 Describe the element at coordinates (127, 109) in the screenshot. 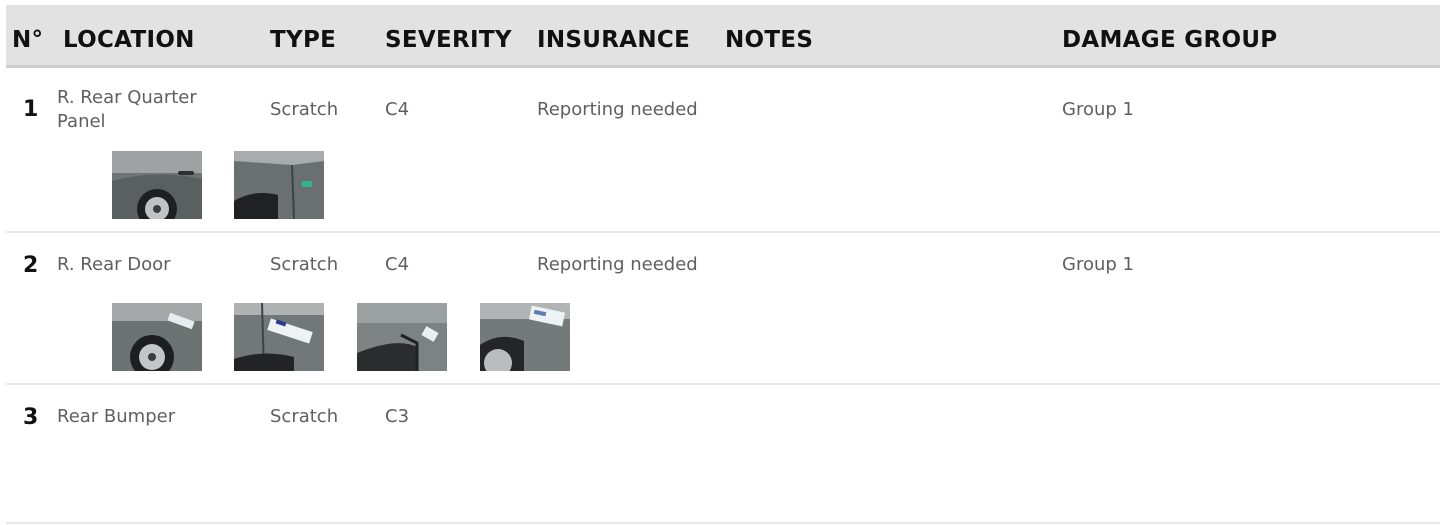

I see `location-cell: R. Rear Quarter Panel` at that location.